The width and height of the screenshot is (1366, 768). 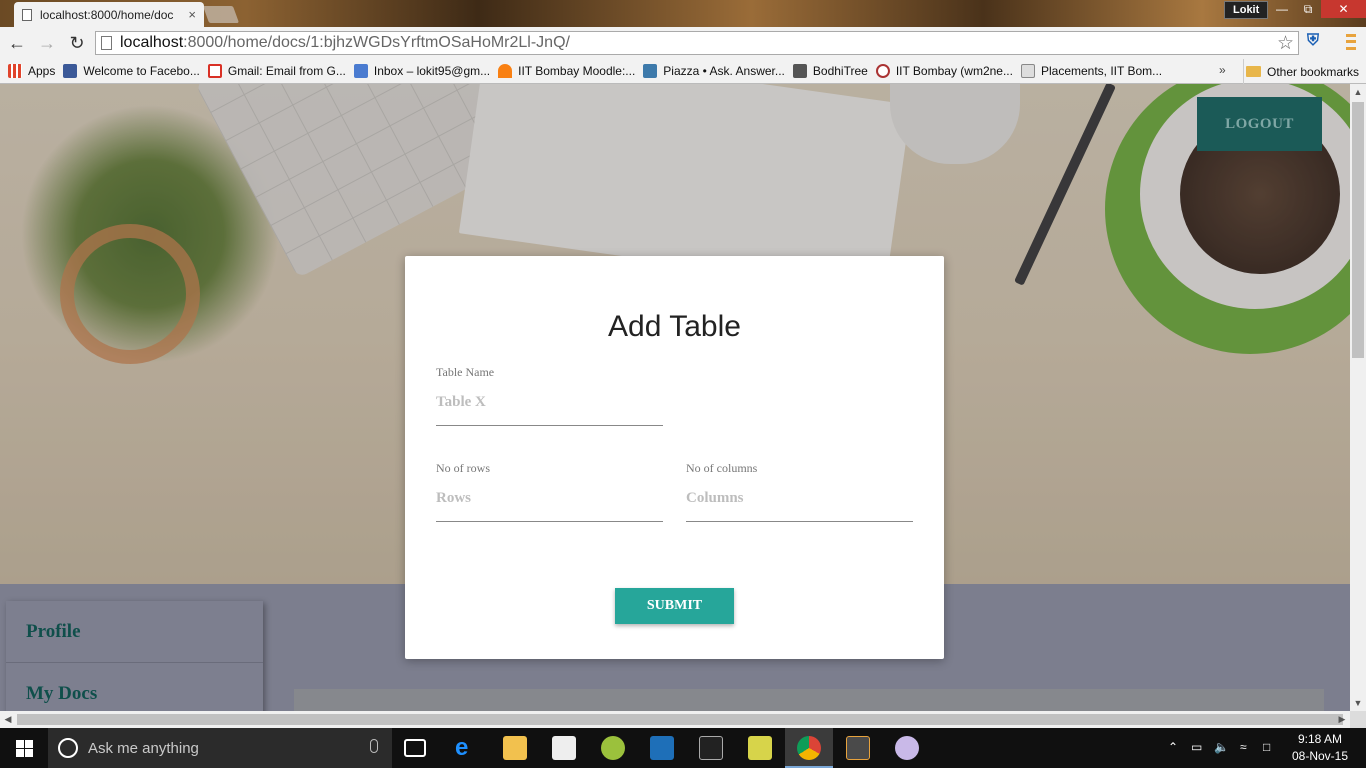 What do you see at coordinates (1221, 747) in the screenshot?
I see `volume-icon: 🔈` at bounding box center [1221, 747].